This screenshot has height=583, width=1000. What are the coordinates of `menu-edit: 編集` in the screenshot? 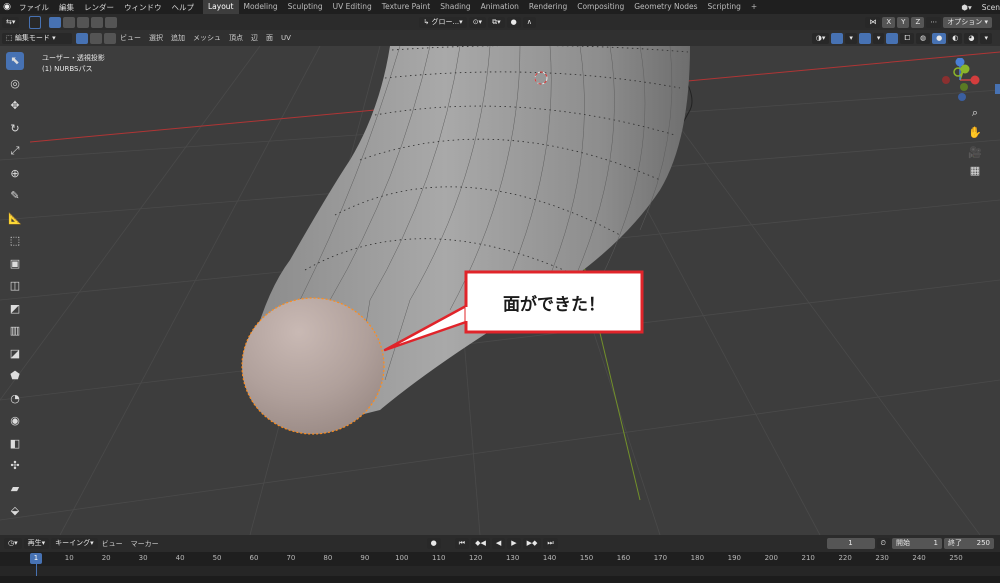 It's located at (66, 7).